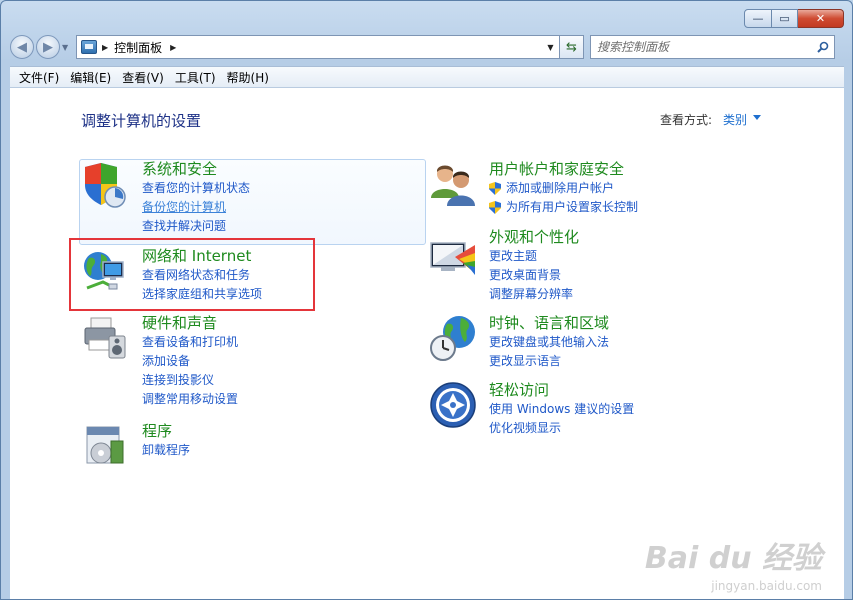  What do you see at coordinates (318, 47) in the screenshot?
I see `address-bar: ▶ 控制面板 ▶ ▼` at bounding box center [318, 47].